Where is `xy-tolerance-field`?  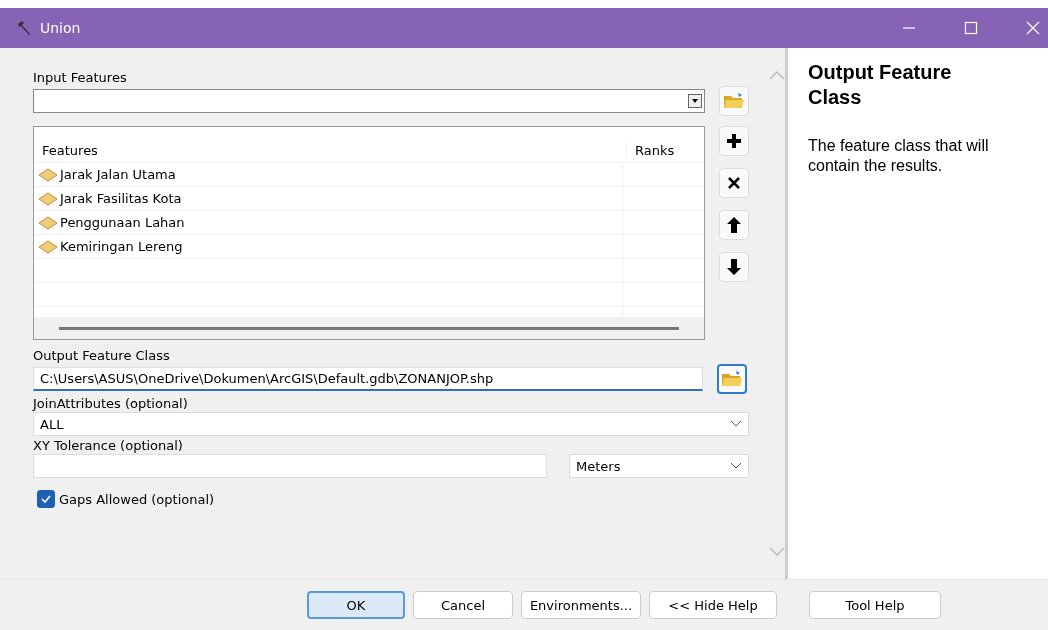 xy-tolerance-field is located at coordinates (290, 466).